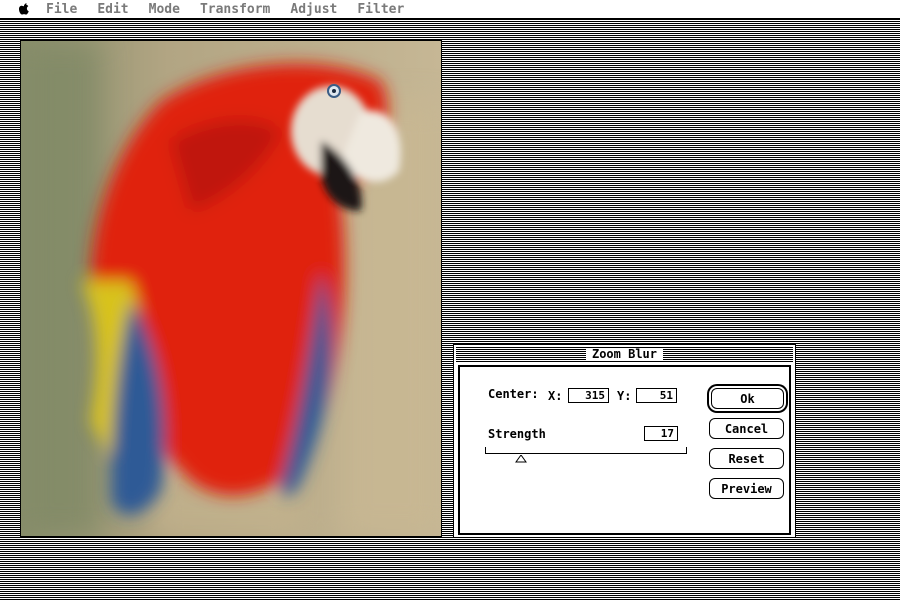  Describe the element at coordinates (513, 394) in the screenshot. I see `center-label: Center:` at that location.